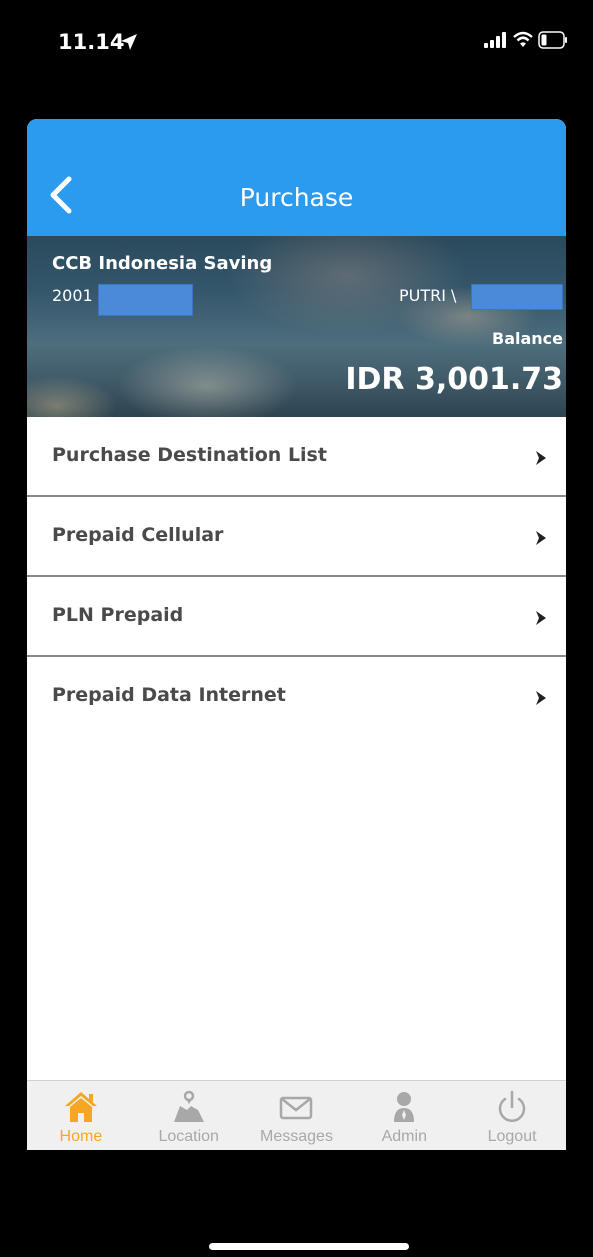 The height and width of the screenshot is (1257, 593). I want to click on nav-bar: Purchase, so click(296, 177).